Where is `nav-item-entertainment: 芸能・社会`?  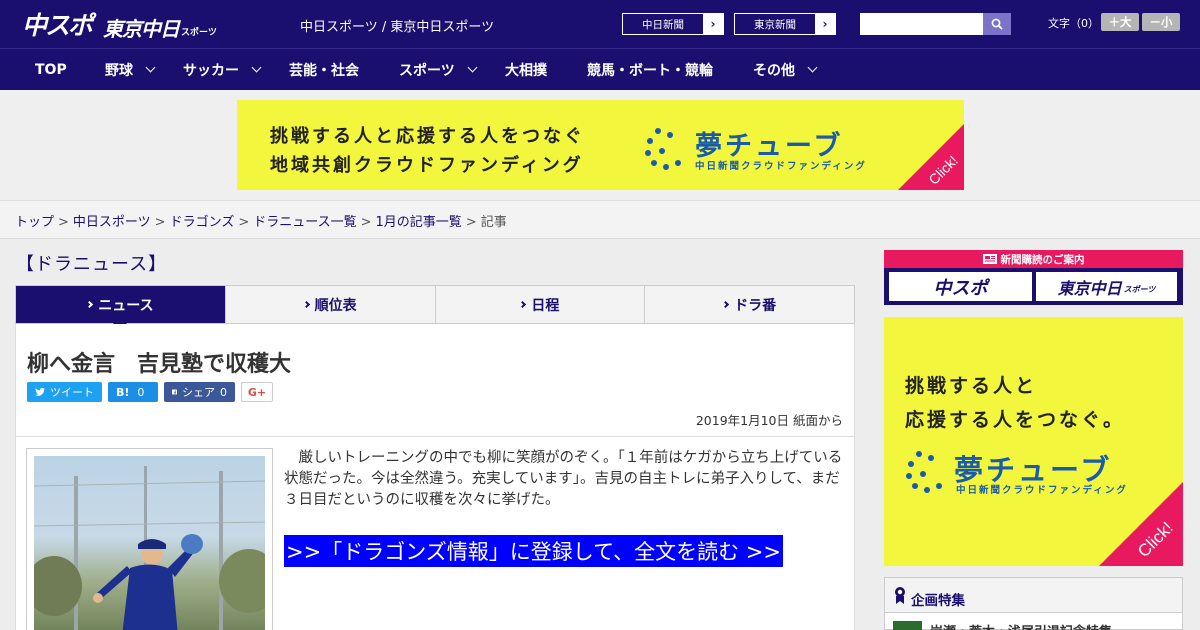
nav-item-entertainment: 芸能・社会 is located at coordinates (324, 69).